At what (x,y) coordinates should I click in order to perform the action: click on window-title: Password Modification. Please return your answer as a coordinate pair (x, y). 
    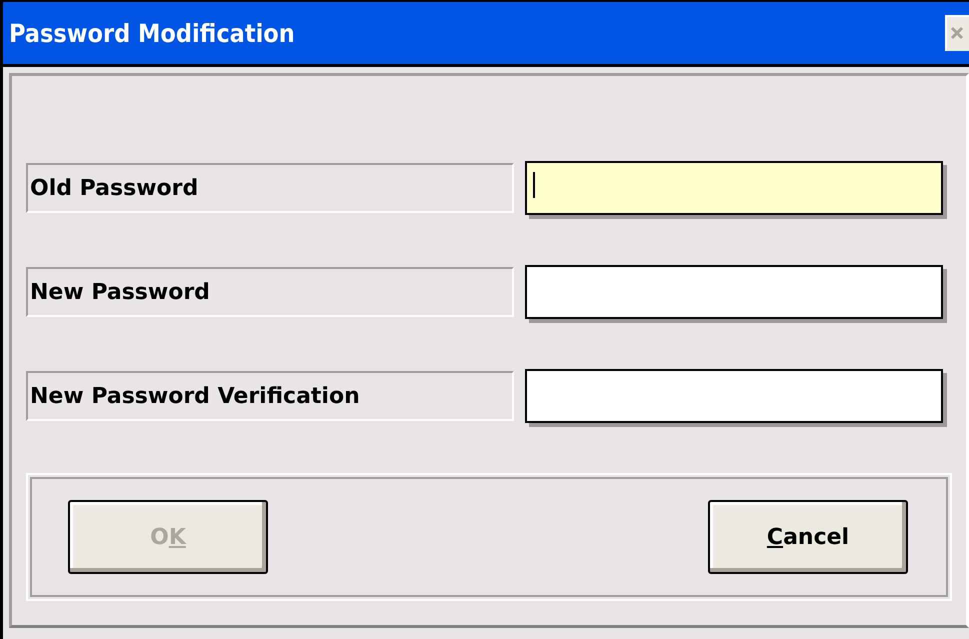
    Looking at the image, I should click on (152, 33).